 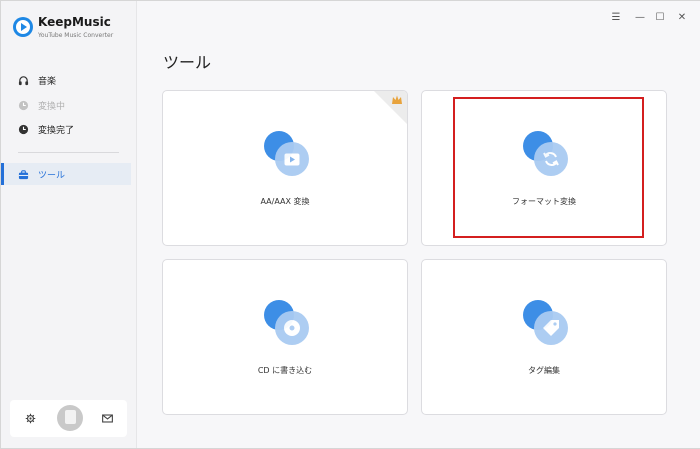 I want to click on tag-icon, so click(x=551, y=328).